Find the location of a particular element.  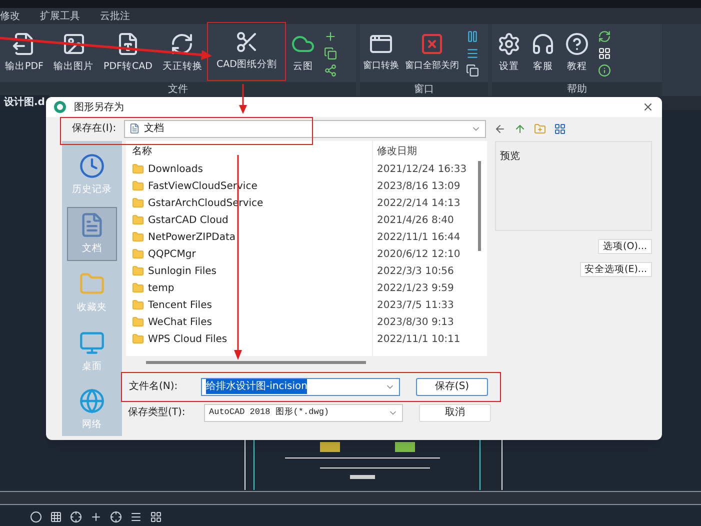

column-header: 修改日期 is located at coordinates (427, 152).